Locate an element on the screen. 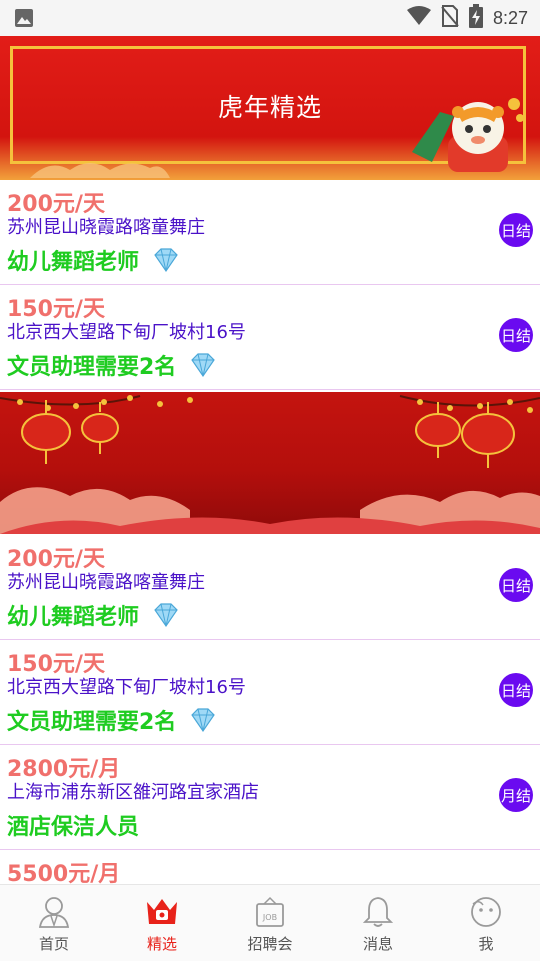  svg-text: JOB is located at coordinates (269, 917).